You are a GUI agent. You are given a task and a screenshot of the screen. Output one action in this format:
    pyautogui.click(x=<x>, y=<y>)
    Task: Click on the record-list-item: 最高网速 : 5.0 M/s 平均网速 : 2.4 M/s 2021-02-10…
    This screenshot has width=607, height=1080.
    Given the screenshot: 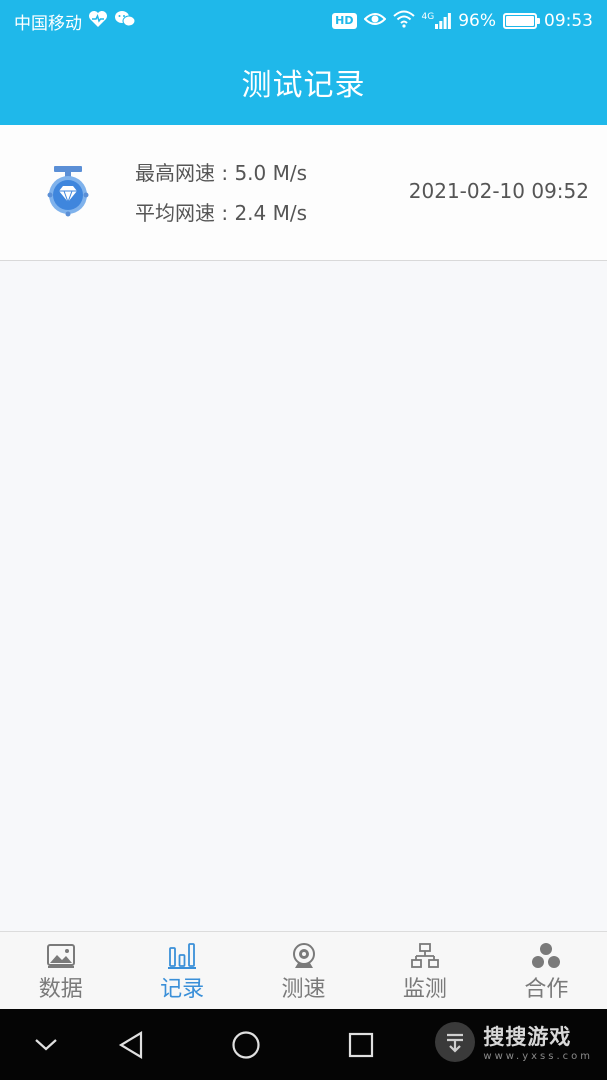 What is the action you would take?
    pyautogui.click(x=303, y=193)
    